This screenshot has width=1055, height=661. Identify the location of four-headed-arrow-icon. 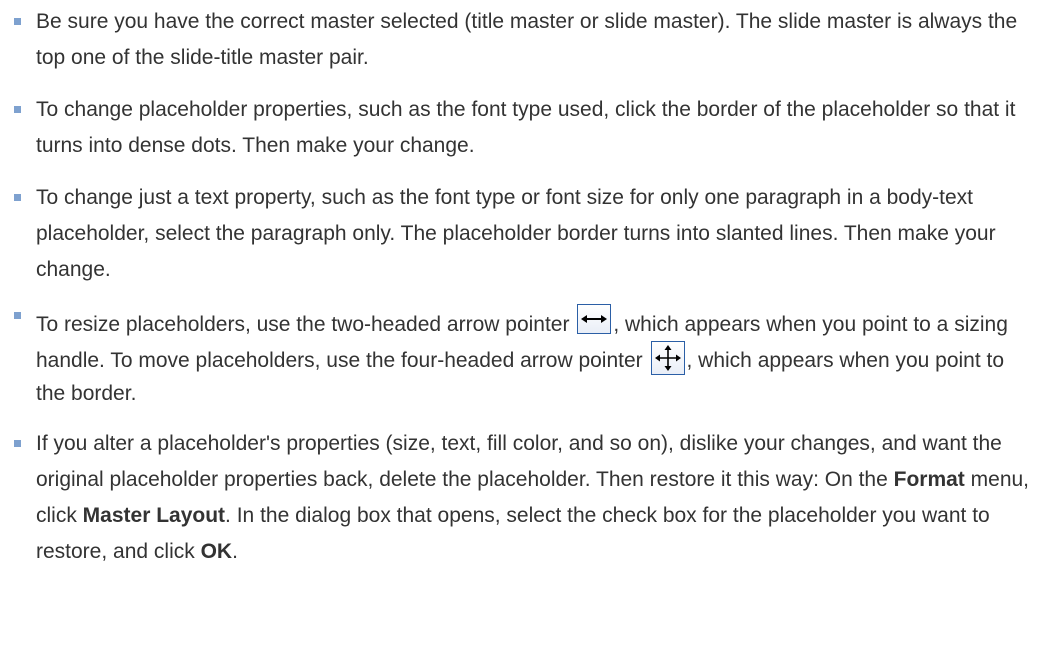
(667, 358).